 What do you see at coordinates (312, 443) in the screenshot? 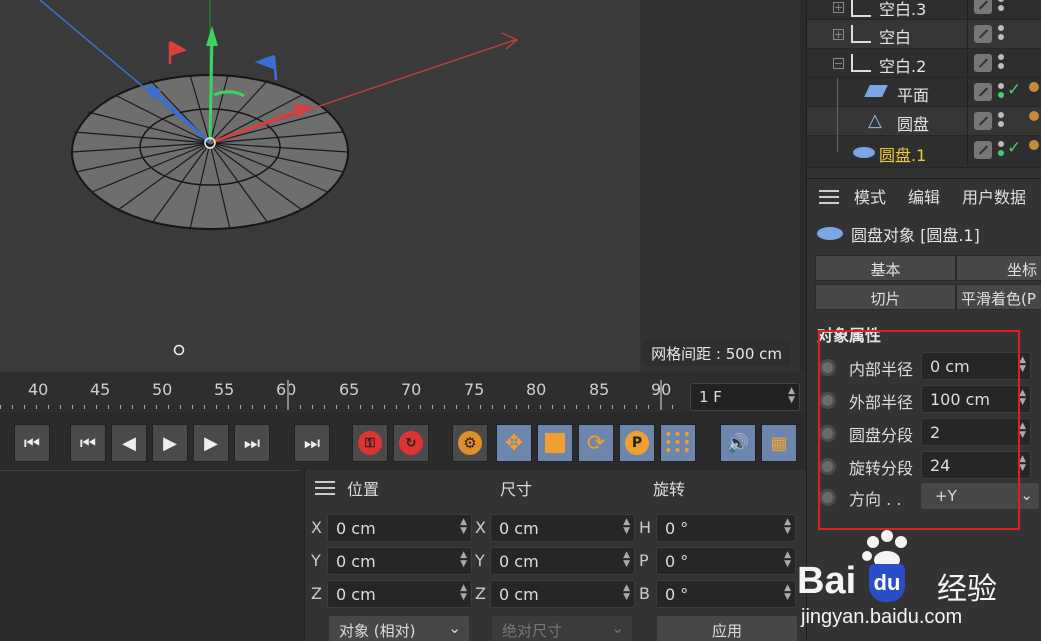
I see `go-to-end-button: ⏭` at bounding box center [312, 443].